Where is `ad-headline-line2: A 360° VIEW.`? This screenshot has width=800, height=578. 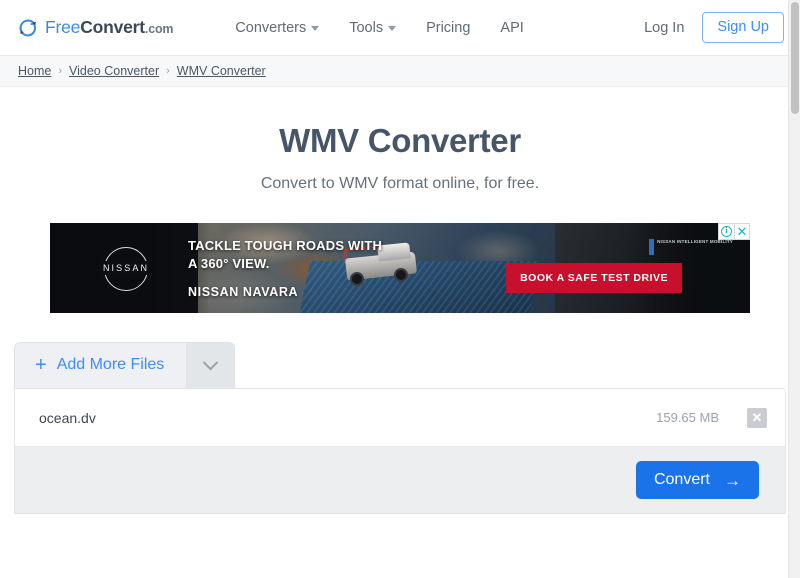 ad-headline-line2: A 360° VIEW. is located at coordinates (229, 263).